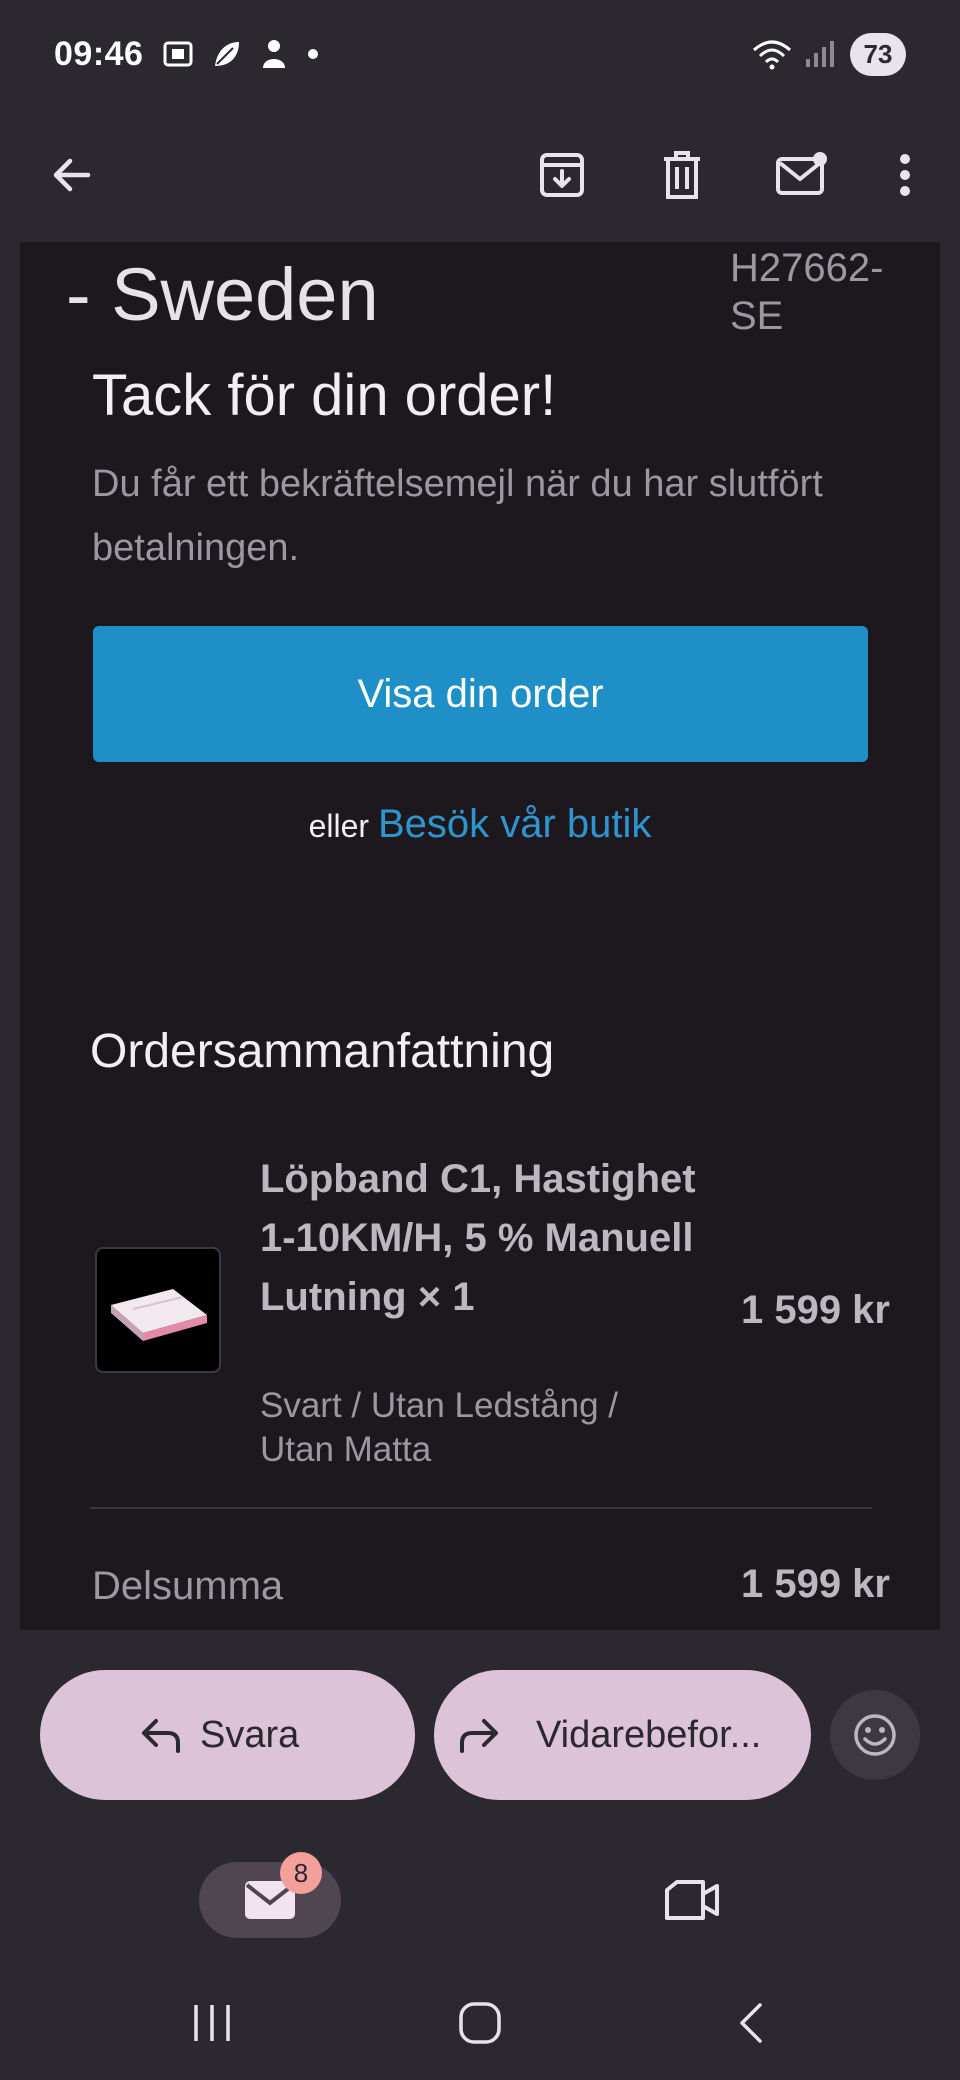  I want to click on mark-unread-icon, so click(801, 173).